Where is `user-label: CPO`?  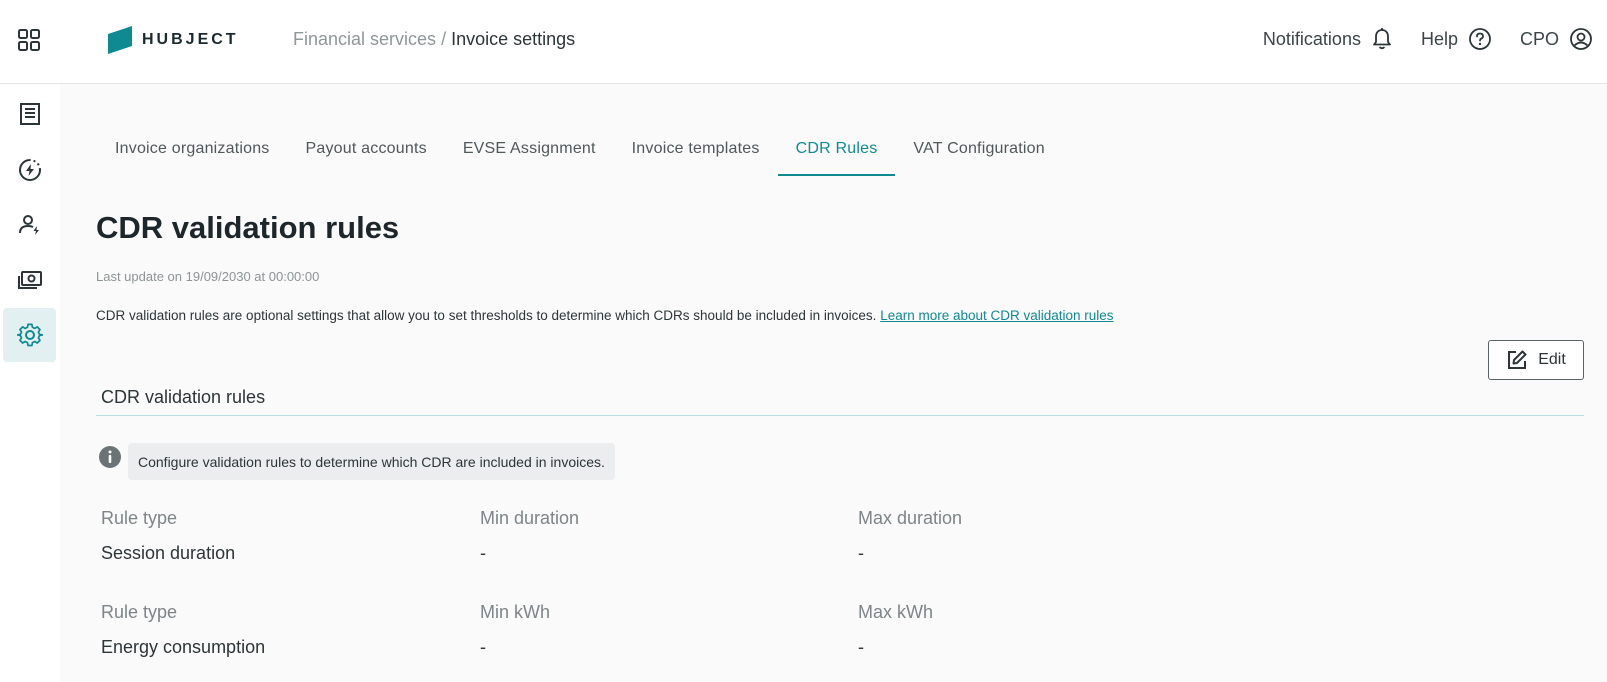
user-label: CPO is located at coordinates (1539, 38).